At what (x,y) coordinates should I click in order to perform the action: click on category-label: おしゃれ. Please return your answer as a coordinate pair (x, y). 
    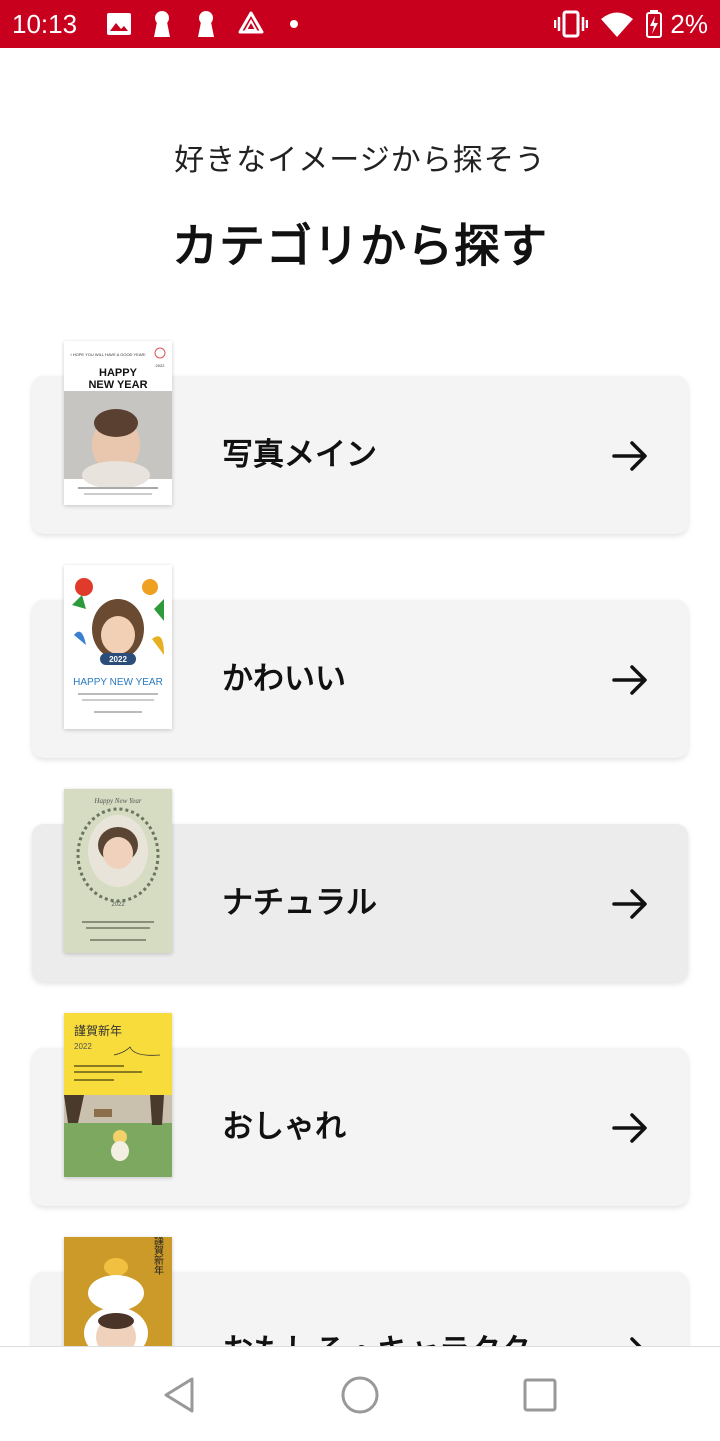
    Looking at the image, I should click on (284, 1127).